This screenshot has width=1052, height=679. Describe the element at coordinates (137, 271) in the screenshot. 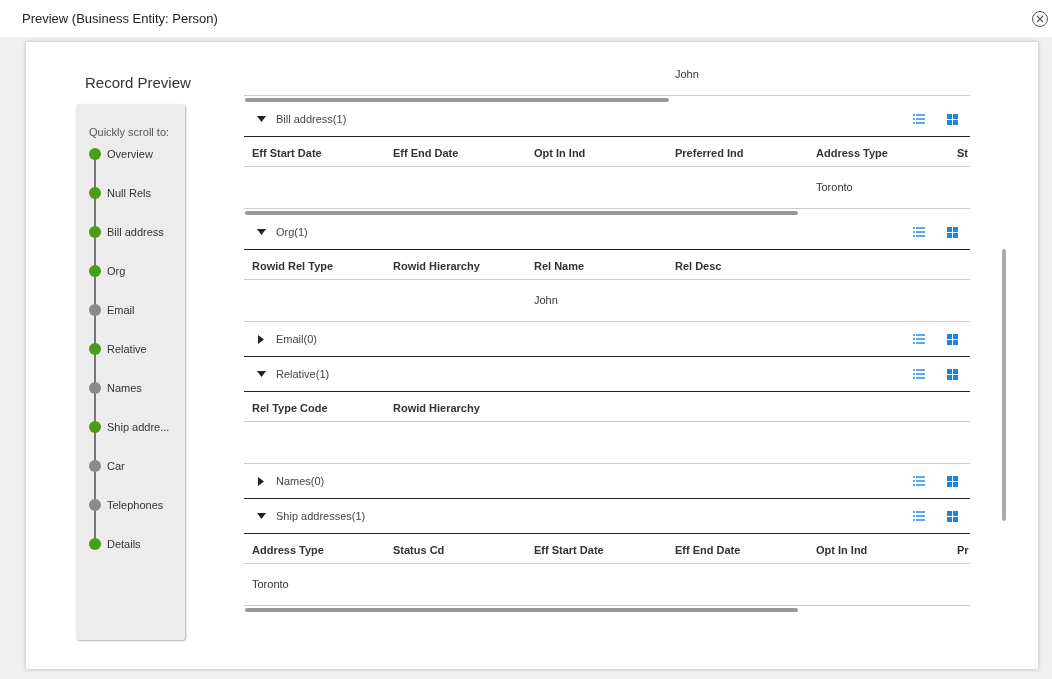

I see `scroll-nav-item: Org` at that location.